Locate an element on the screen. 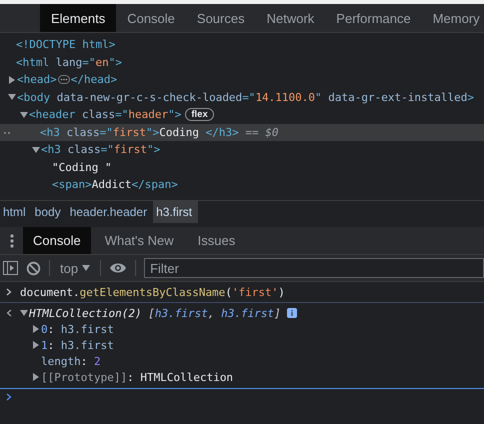 This screenshot has width=484, height=424. dom-node-code: <header class="header"> is located at coordinates (105, 115).